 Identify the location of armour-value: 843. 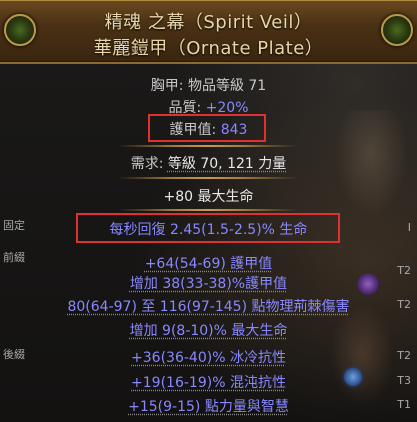
(234, 130).